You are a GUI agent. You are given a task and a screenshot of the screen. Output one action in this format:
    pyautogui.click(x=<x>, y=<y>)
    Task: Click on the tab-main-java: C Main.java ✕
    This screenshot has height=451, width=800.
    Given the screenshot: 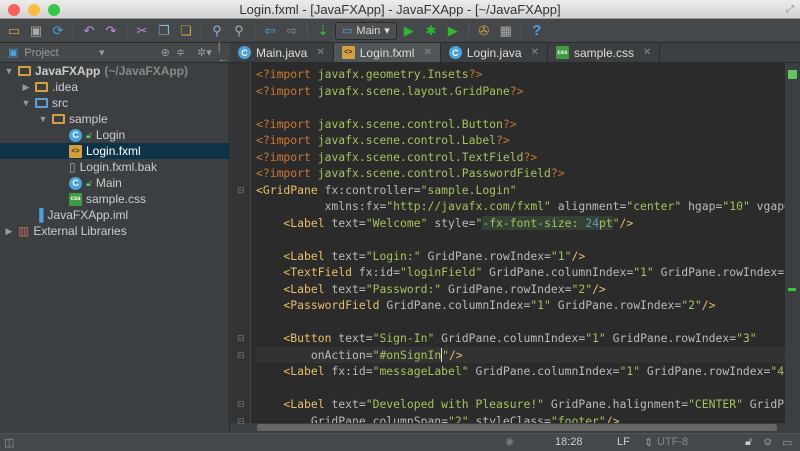 What is the action you would take?
    pyautogui.click(x=282, y=52)
    